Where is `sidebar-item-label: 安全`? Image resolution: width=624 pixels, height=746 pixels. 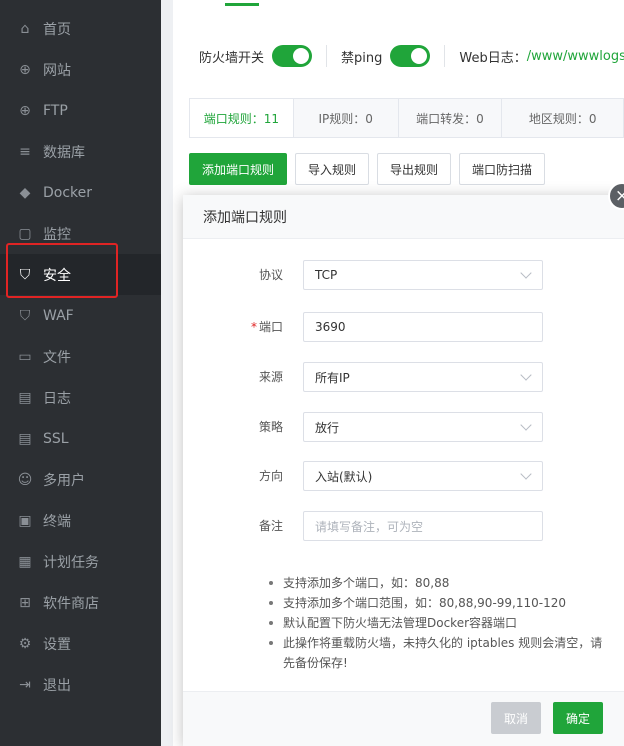
sidebar-item-label: 安全 is located at coordinates (57, 275).